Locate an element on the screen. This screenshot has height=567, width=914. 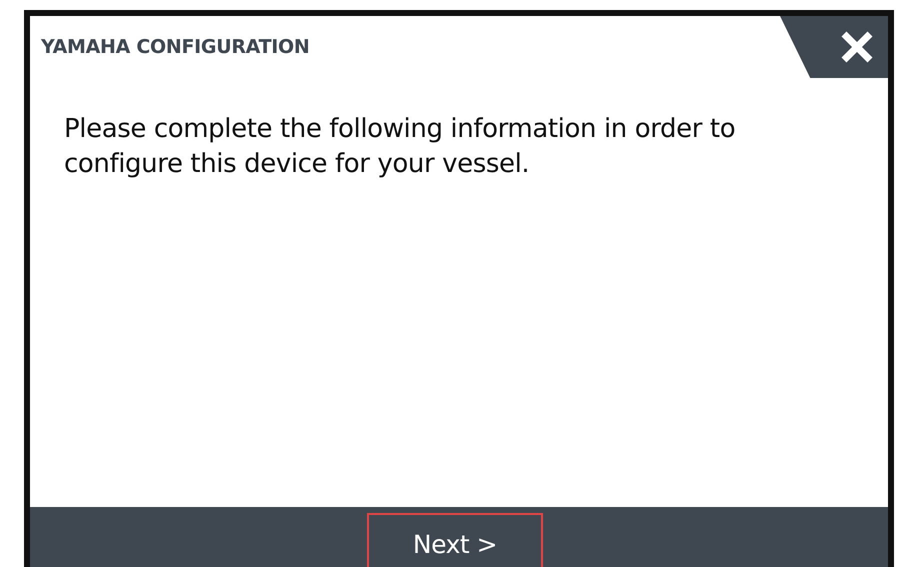
close-button is located at coordinates (834, 47).